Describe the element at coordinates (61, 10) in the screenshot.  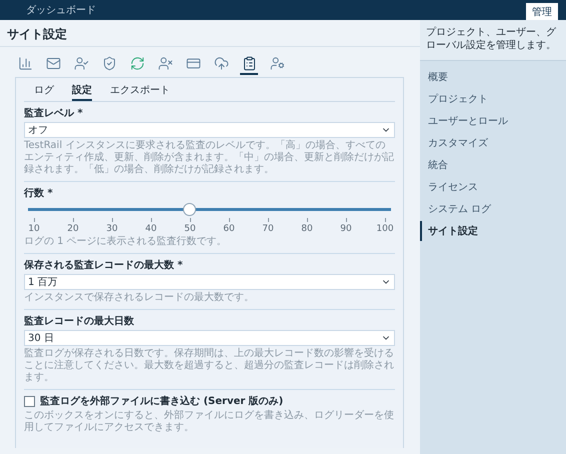
I see `nav-tab: ダッシュボード` at that location.